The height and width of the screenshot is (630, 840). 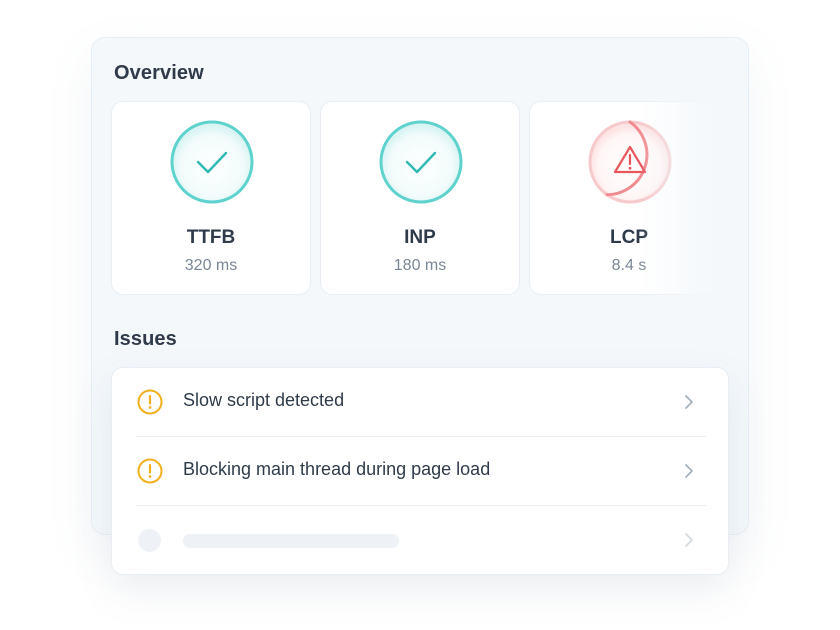 What do you see at coordinates (337, 469) in the screenshot?
I see `issue-label: Blocking main thread during page load` at bounding box center [337, 469].